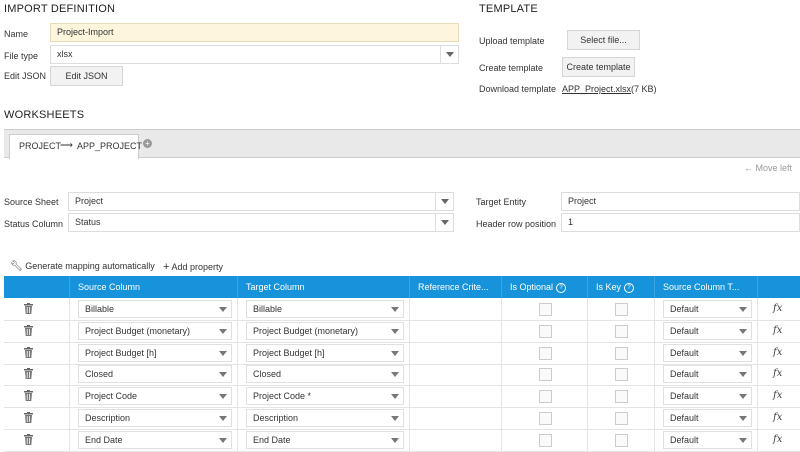 Image resolution: width=800 pixels, height=452 pixels. Describe the element at coordinates (680, 201) in the screenshot. I see `target-entity-field: Project` at that location.